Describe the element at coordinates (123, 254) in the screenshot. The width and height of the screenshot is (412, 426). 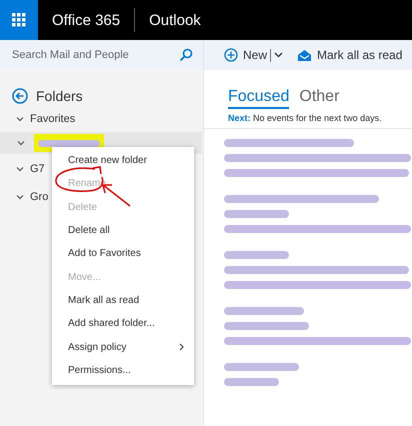
I see `menu-item: Add to Favorites` at that location.